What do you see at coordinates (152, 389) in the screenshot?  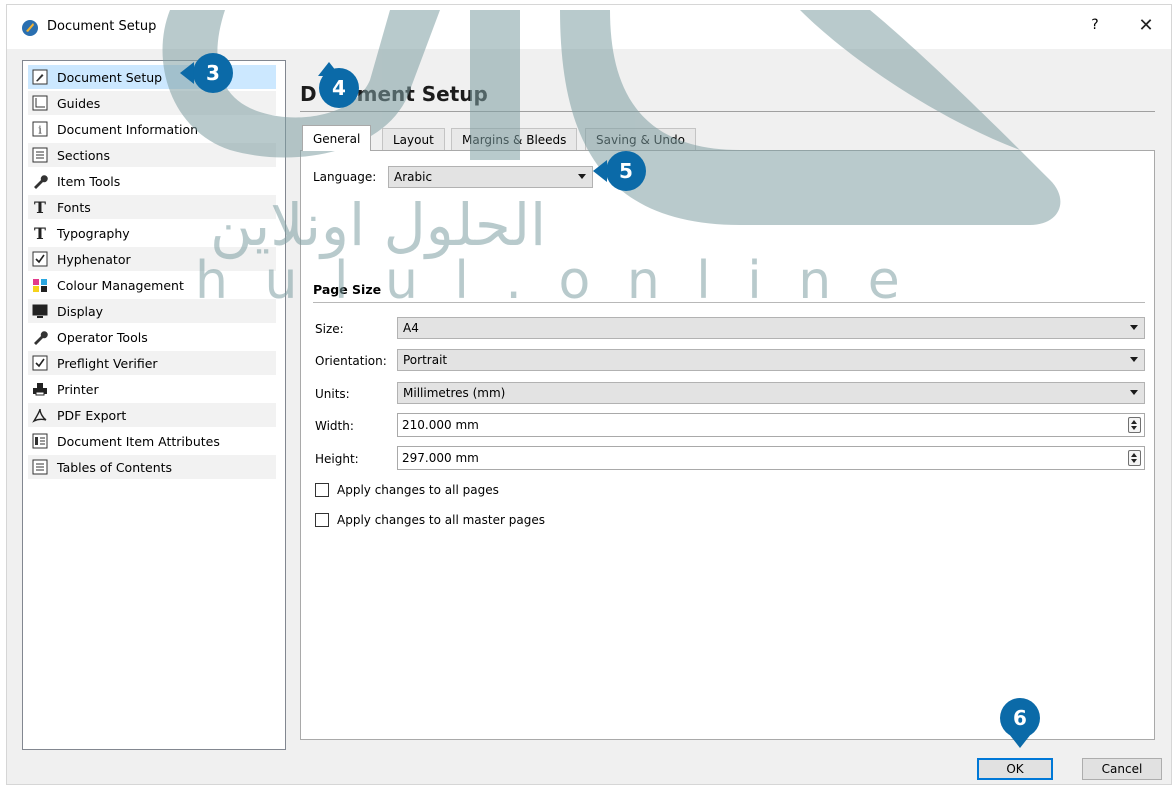 I see `sidebar-item-printer: Printer` at bounding box center [152, 389].